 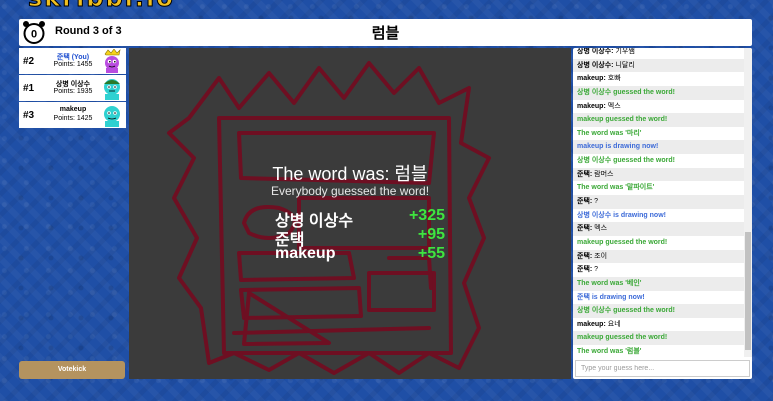 I want to click on guess-input, so click(x=662, y=368).